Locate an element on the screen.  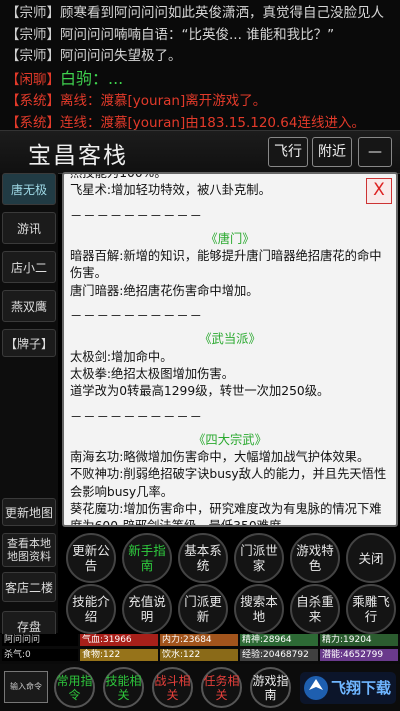
sidebar-item: 唐无极 is located at coordinates (29, 189).